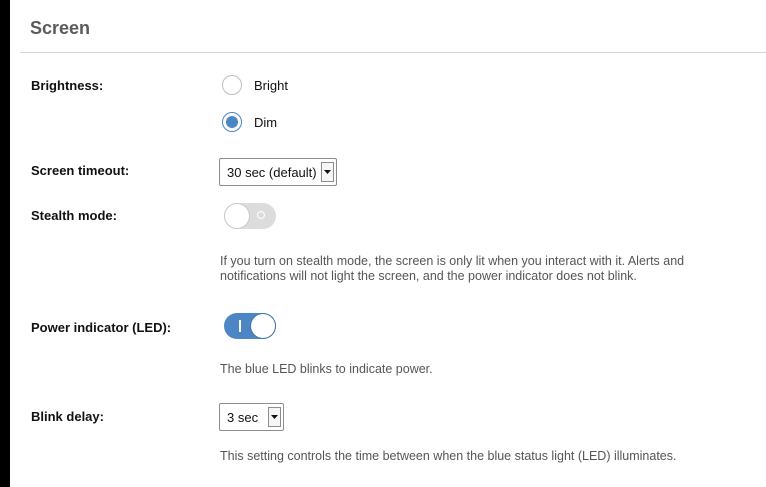 The height and width of the screenshot is (487, 766). Describe the element at coordinates (60, 28) in the screenshot. I see `section-title: Screen` at that location.